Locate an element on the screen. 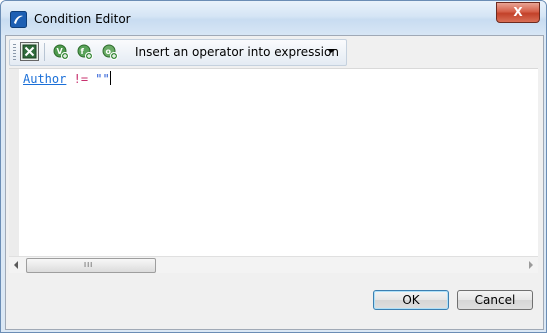 Image resolution: width=547 pixels, height=333 pixels. svg-text: f is located at coordinates (83, 51).